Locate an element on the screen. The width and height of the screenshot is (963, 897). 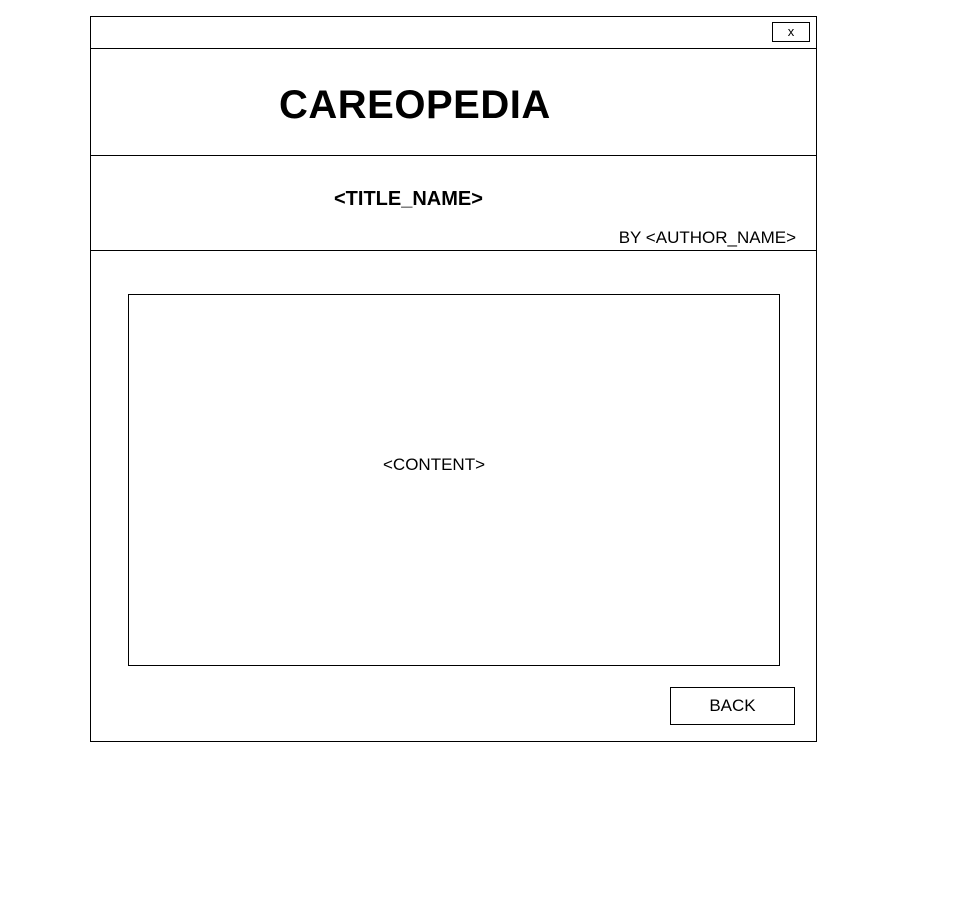
app-title: CAREOPEDIA is located at coordinates (415, 105).